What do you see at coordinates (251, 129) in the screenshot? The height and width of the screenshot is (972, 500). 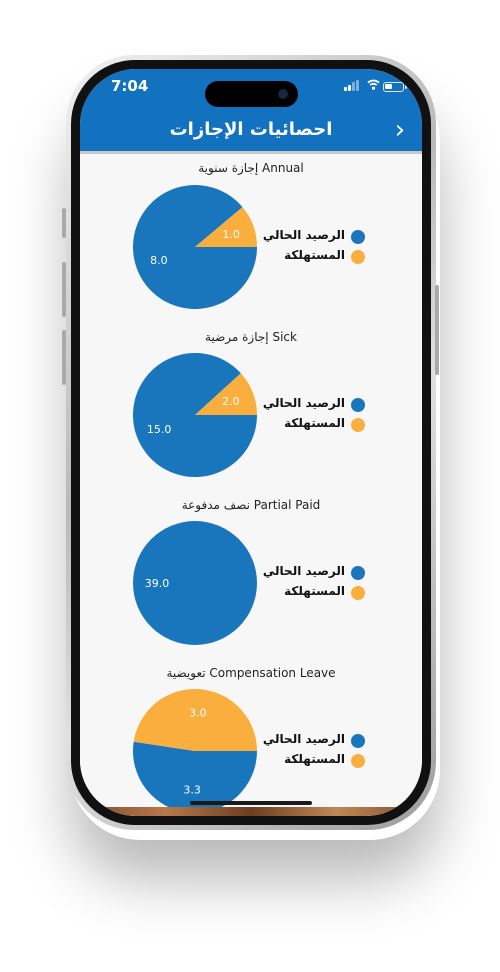 I see `page-title: احصائيات الإجازات` at bounding box center [251, 129].